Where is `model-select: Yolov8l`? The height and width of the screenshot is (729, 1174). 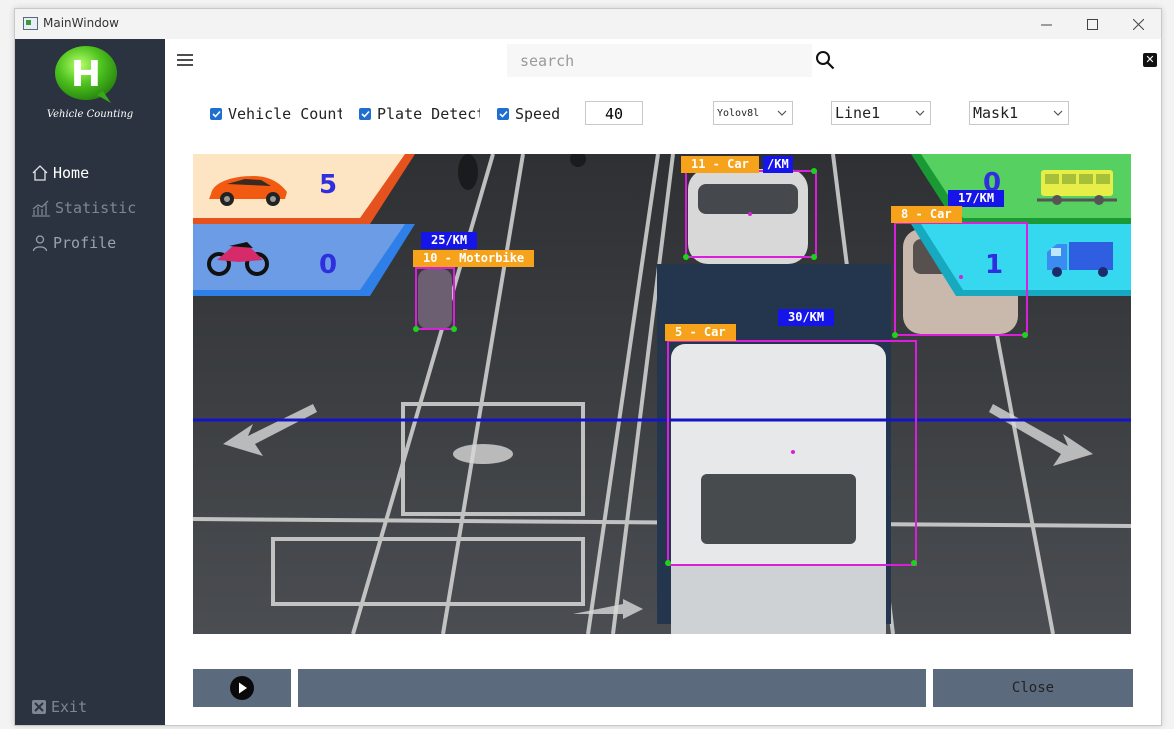 model-select: Yolov8l is located at coordinates (753, 113).